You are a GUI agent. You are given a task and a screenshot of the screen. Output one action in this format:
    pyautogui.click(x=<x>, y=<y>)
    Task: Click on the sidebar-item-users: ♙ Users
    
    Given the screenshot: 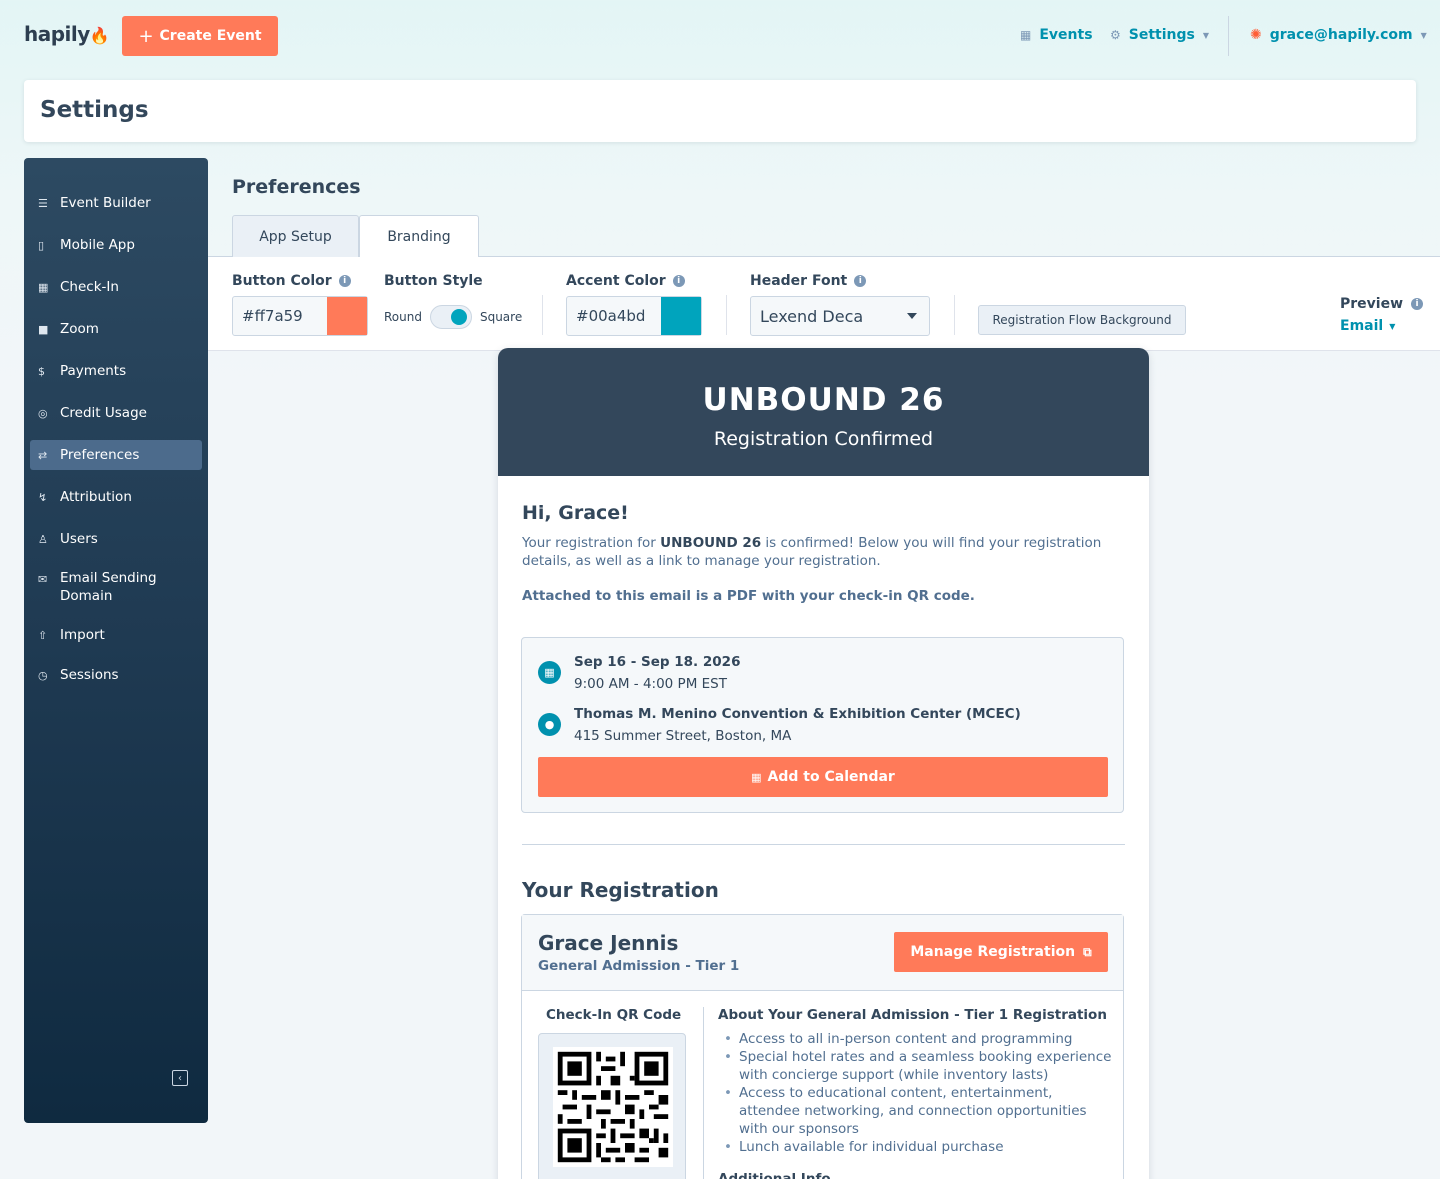 What is the action you would take?
    pyautogui.click(x=116, y=539)
    